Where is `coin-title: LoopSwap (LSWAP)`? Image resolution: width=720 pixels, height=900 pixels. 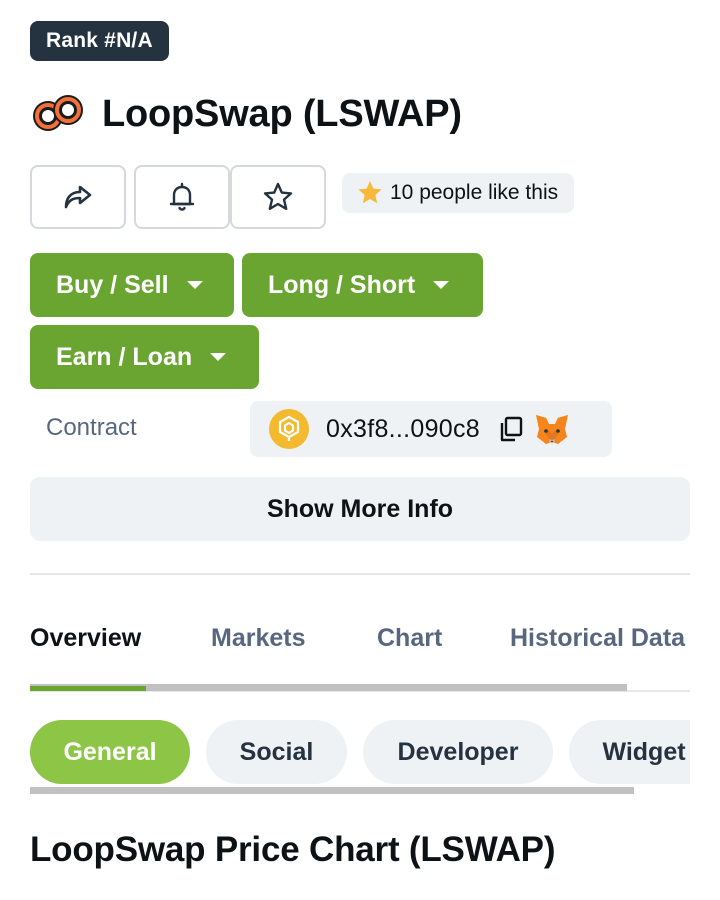
coin-title: LoopSwap (LSWAP) is located at coordinates (282, 113).